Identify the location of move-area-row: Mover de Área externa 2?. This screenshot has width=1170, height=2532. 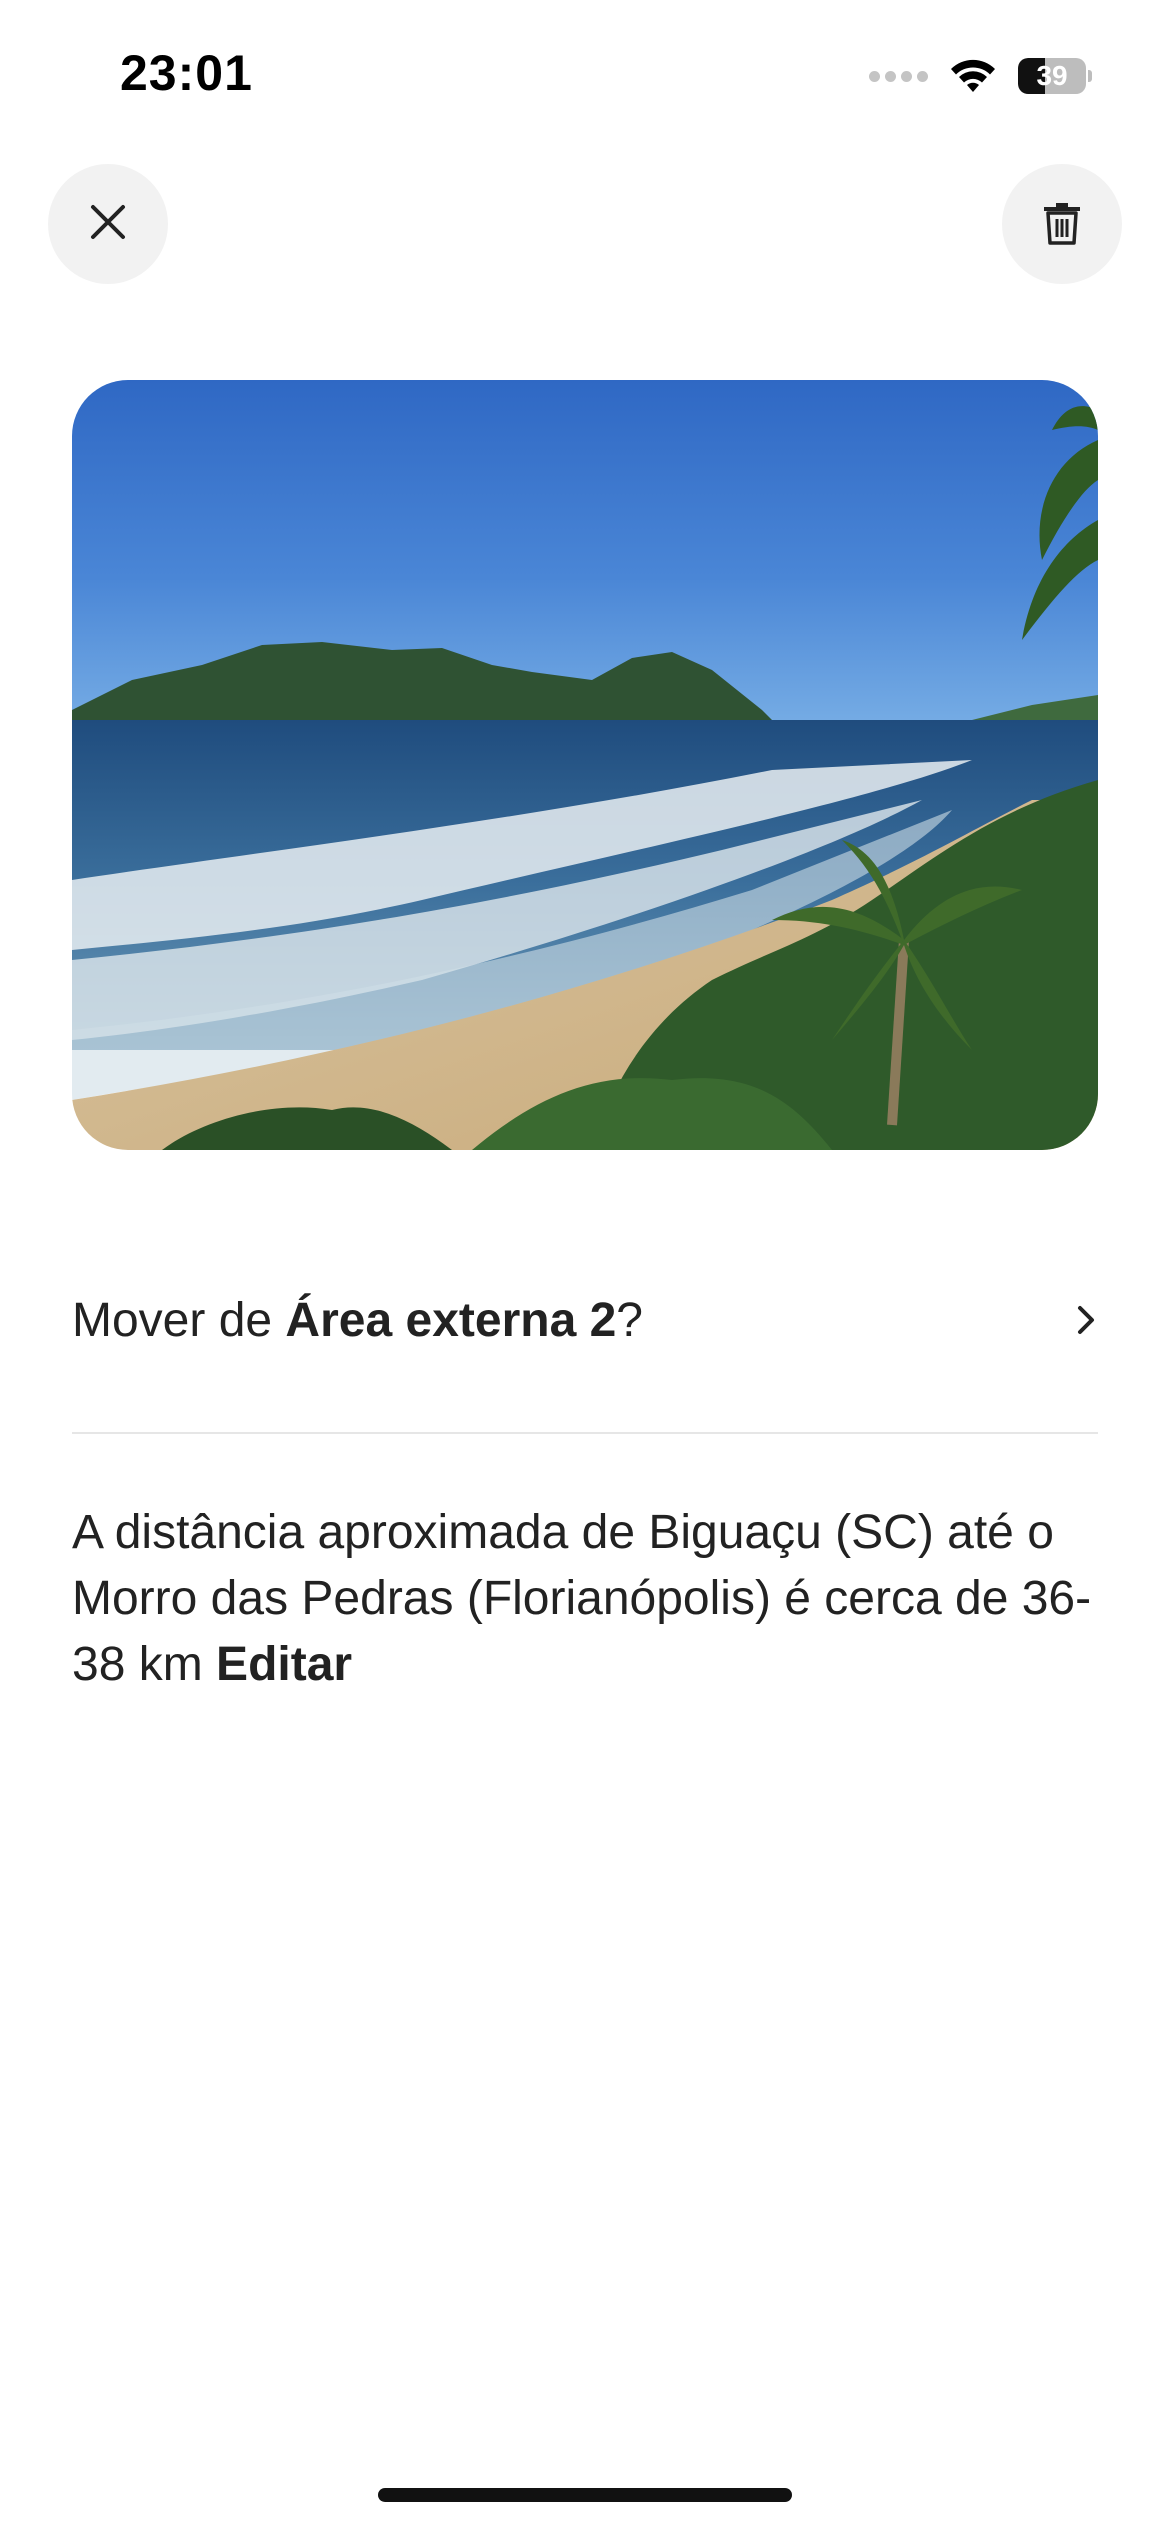
(585, 1320).